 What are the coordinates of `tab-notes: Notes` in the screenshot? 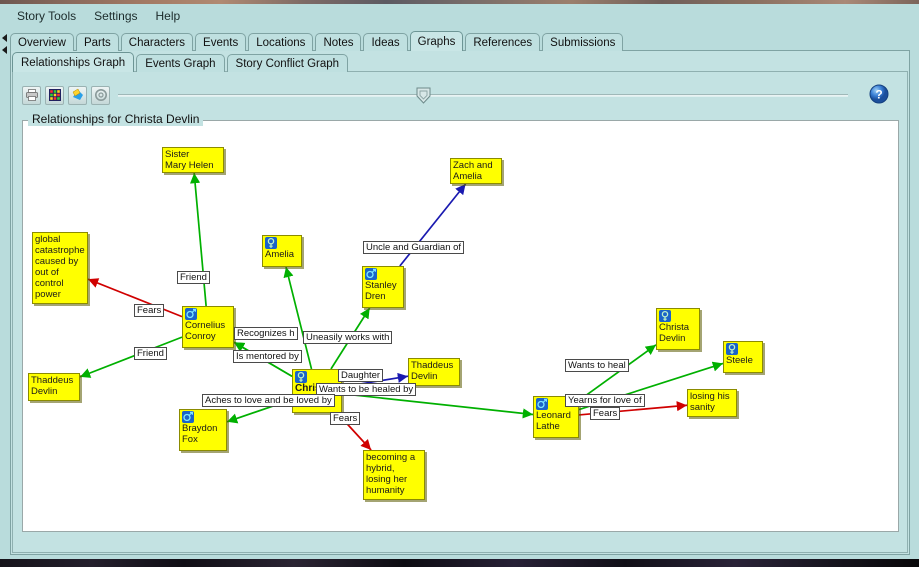 It's located at (338, 42).